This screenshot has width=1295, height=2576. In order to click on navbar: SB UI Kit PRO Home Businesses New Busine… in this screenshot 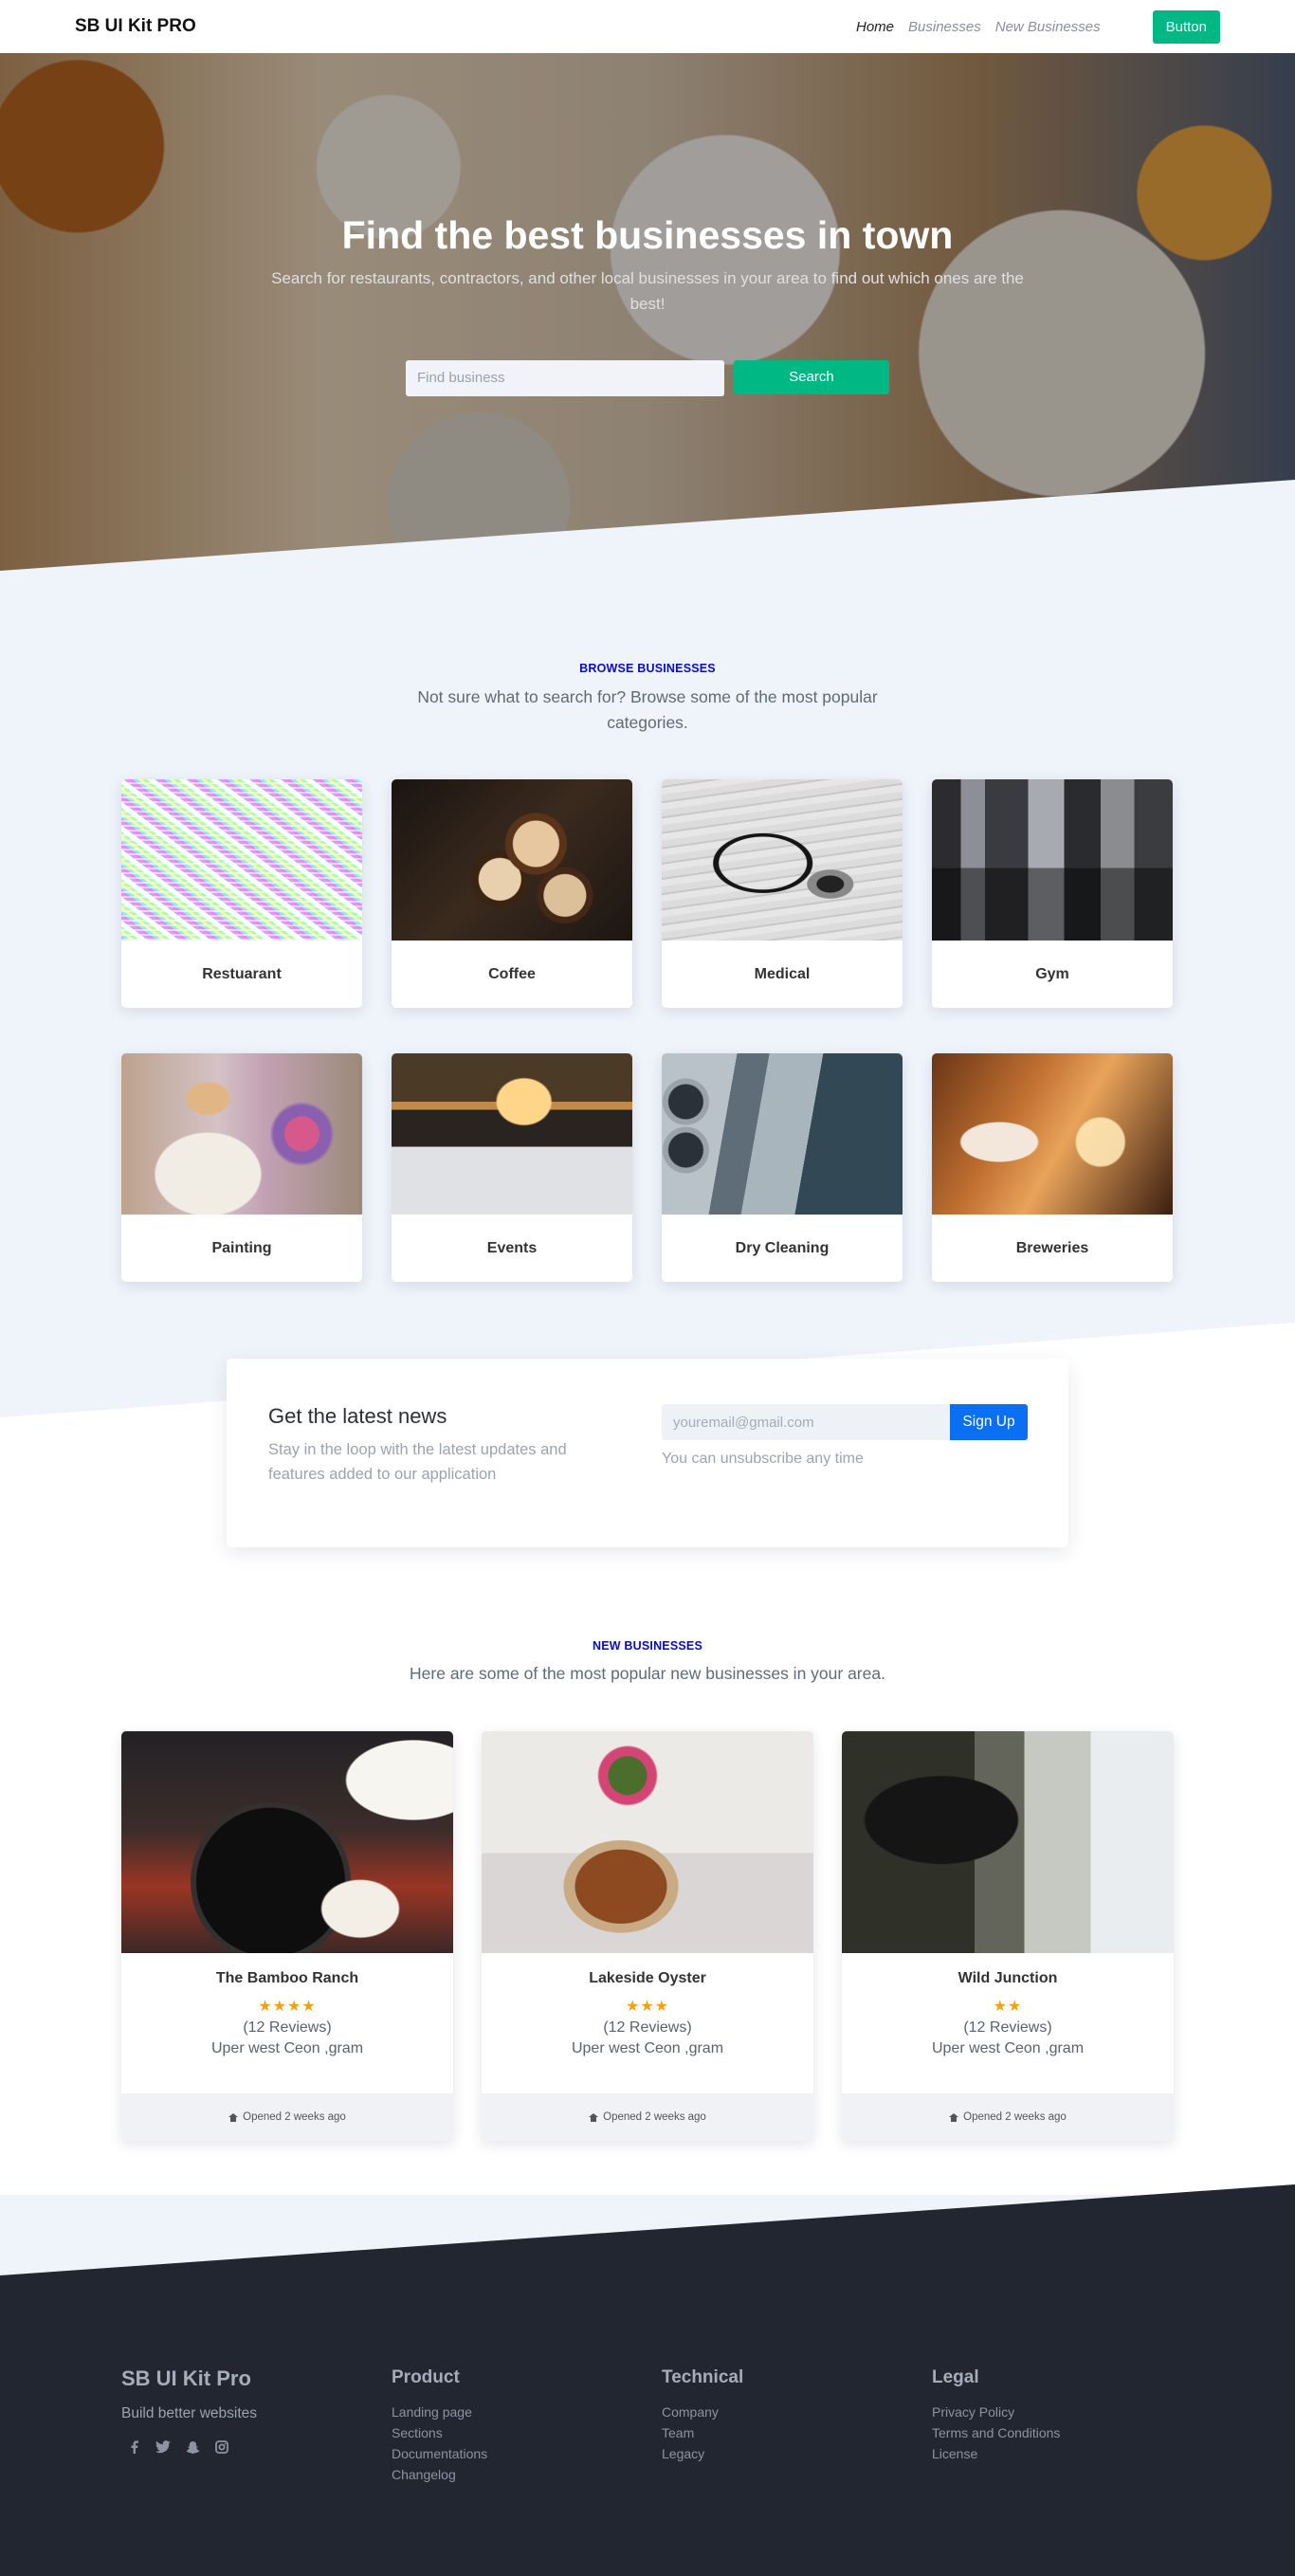, I will do `click(647, 26)`.